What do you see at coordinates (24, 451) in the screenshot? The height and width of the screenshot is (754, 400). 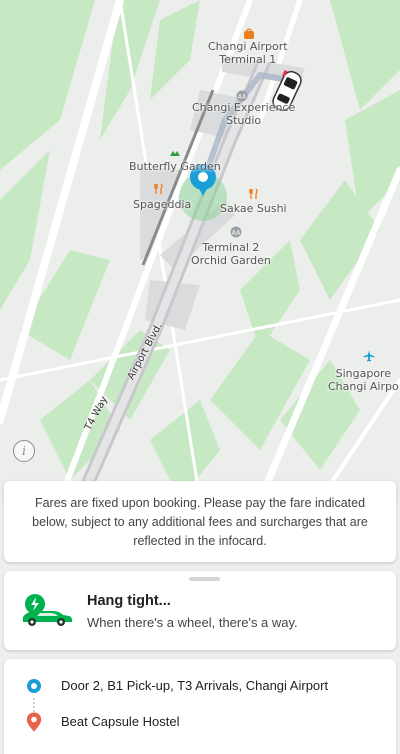 I see `map-info-button: i` at bounding box center [24, 451].